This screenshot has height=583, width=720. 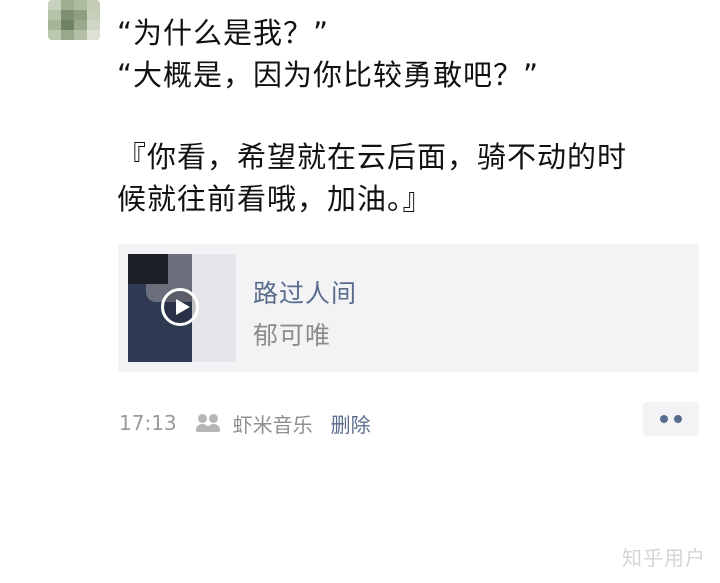 What do you see at coordinates (74, 20) in the screenshot?
I see `avatar` at bounding box center [74, 20].